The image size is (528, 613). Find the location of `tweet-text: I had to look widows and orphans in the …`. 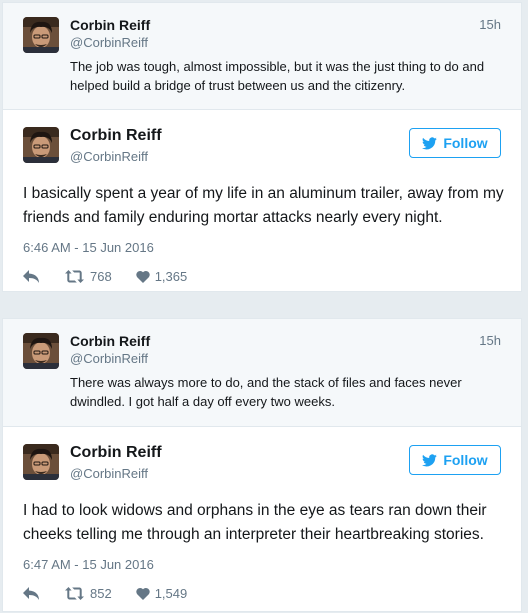

tweet-text: I had to look widows and orphans in the … is located at coordinates (255, 522).